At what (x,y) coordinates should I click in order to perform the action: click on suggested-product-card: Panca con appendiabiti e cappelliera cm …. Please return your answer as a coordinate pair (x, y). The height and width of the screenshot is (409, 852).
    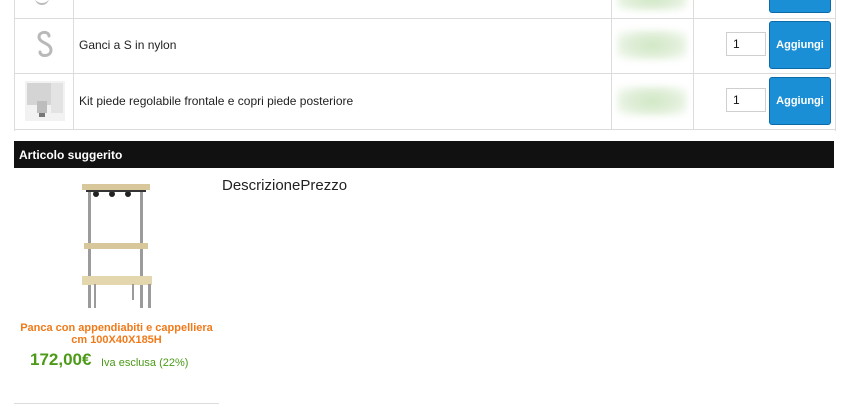
    Looking at the image, I should click on (116, 290).